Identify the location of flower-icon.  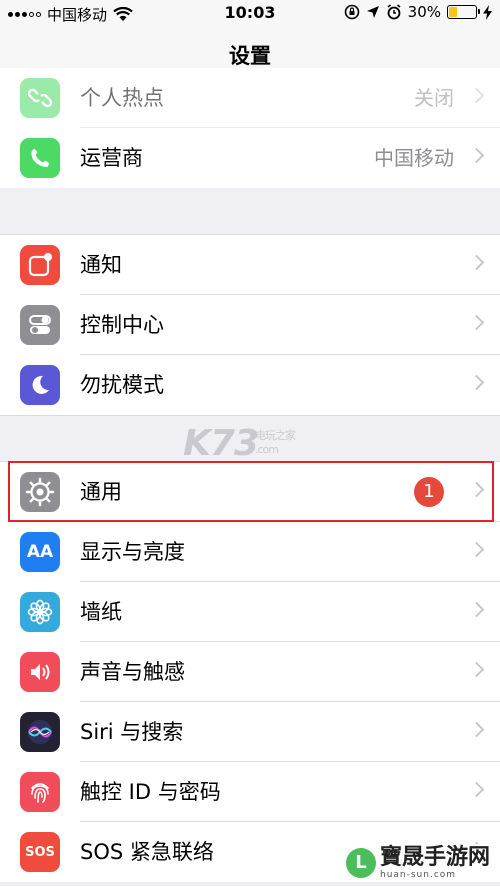
(40, 612).